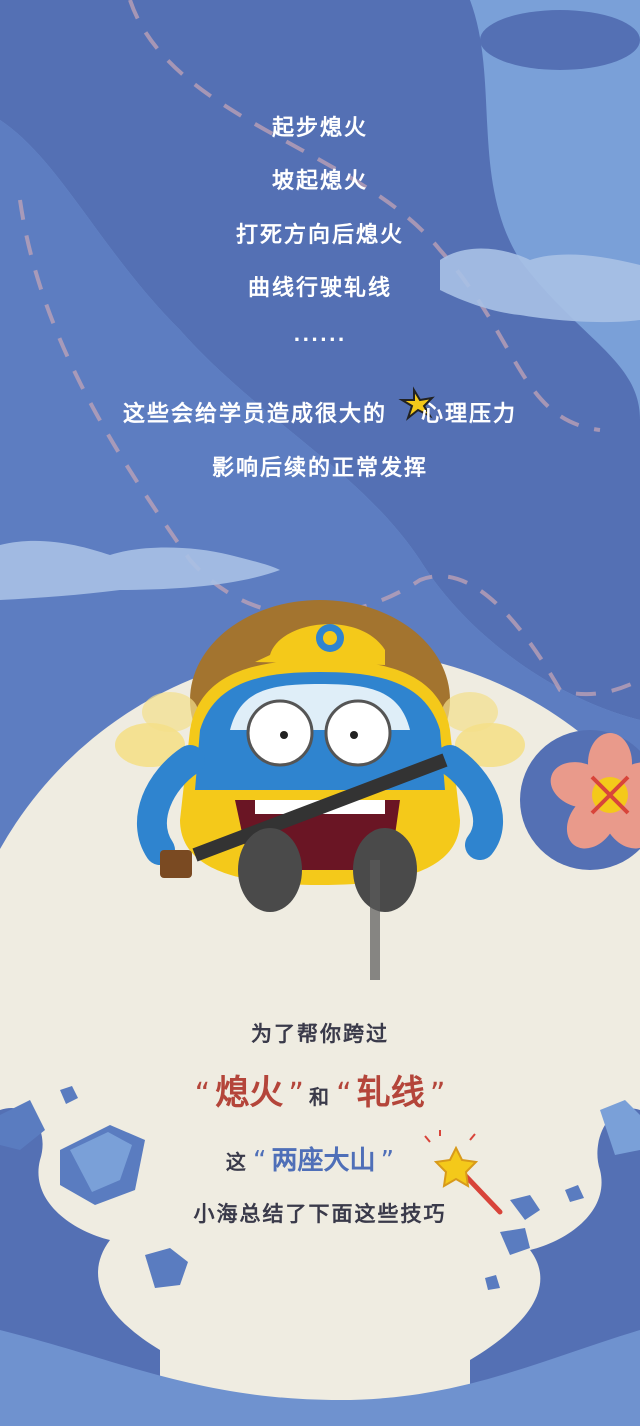 This screenshot has height=1426, width=640. I want to click on pressure-line: 这些会给学员造成很大的 心理压力, so click(320, 412).